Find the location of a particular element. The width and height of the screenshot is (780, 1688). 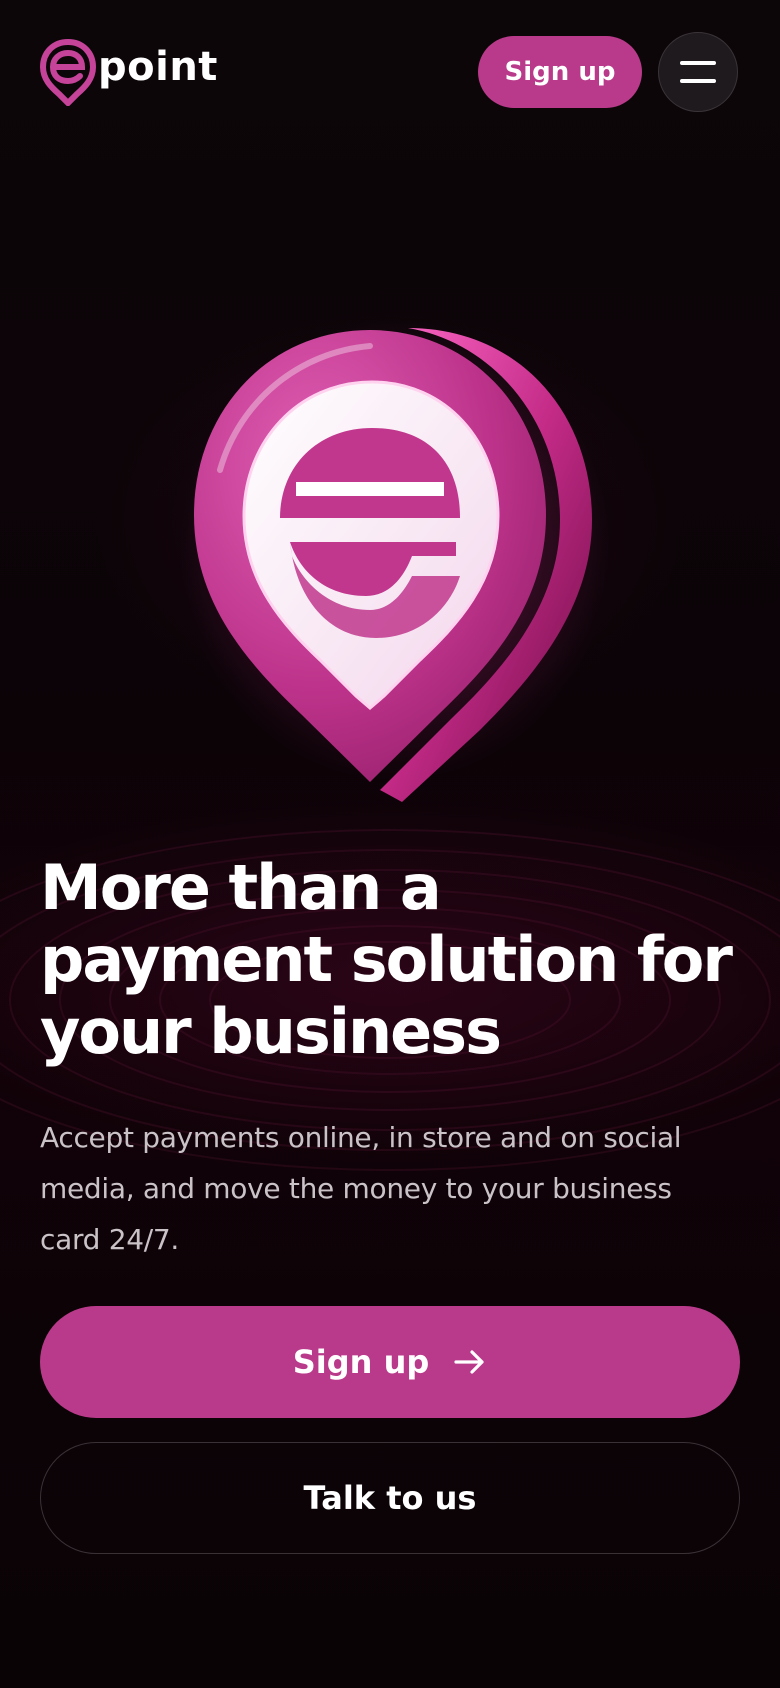

epoint-pin-logo-icon is located at coordinates (68, 72).